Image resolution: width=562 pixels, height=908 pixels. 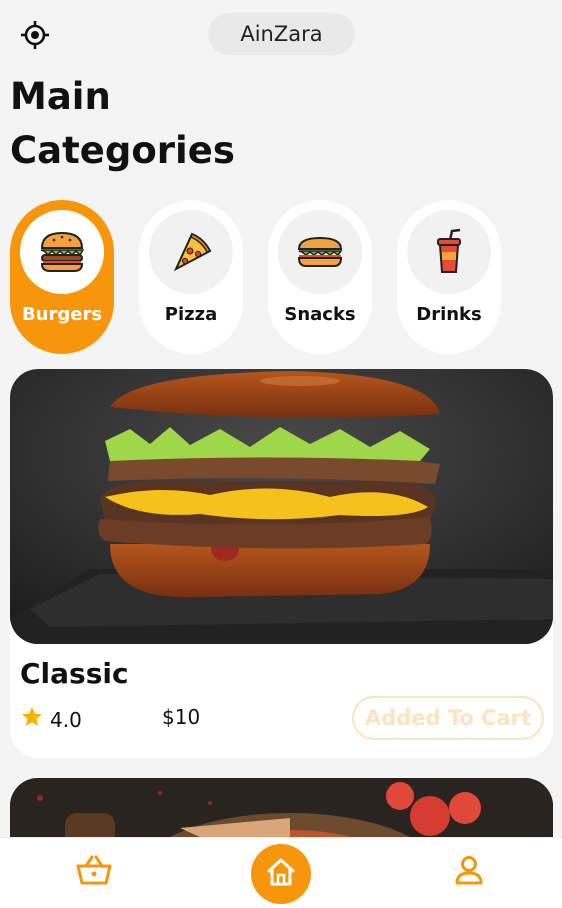 What do you see at coordinates (122, 150) in the screenshot?
I see `title-line-2: Categories` at bounding box center [122, 150].